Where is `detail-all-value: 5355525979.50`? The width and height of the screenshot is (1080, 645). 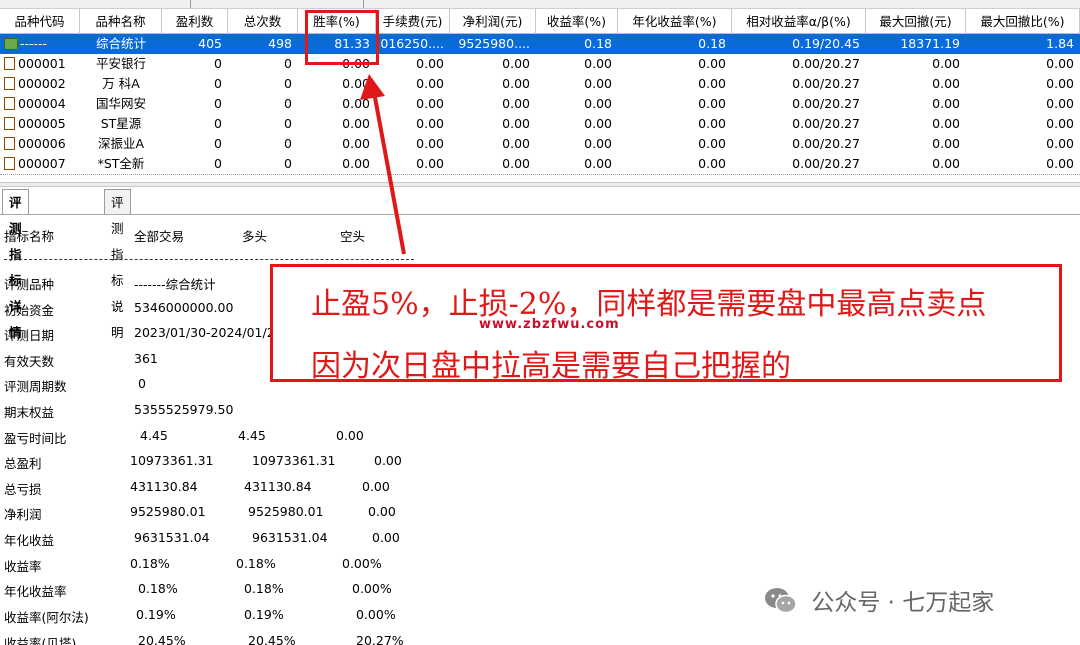 detail-all-value: 5355525979.50 is located at coordinates (184, 409).